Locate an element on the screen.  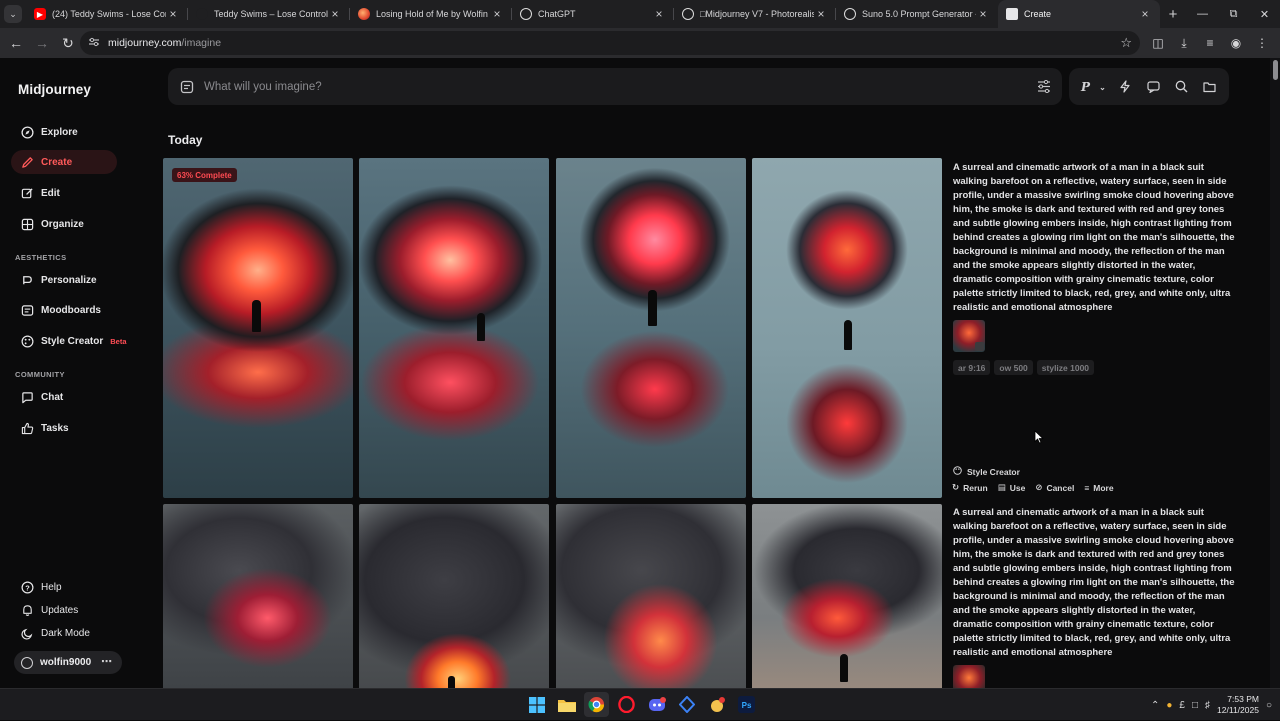
discord-icon is located at coordinates (656, 704).